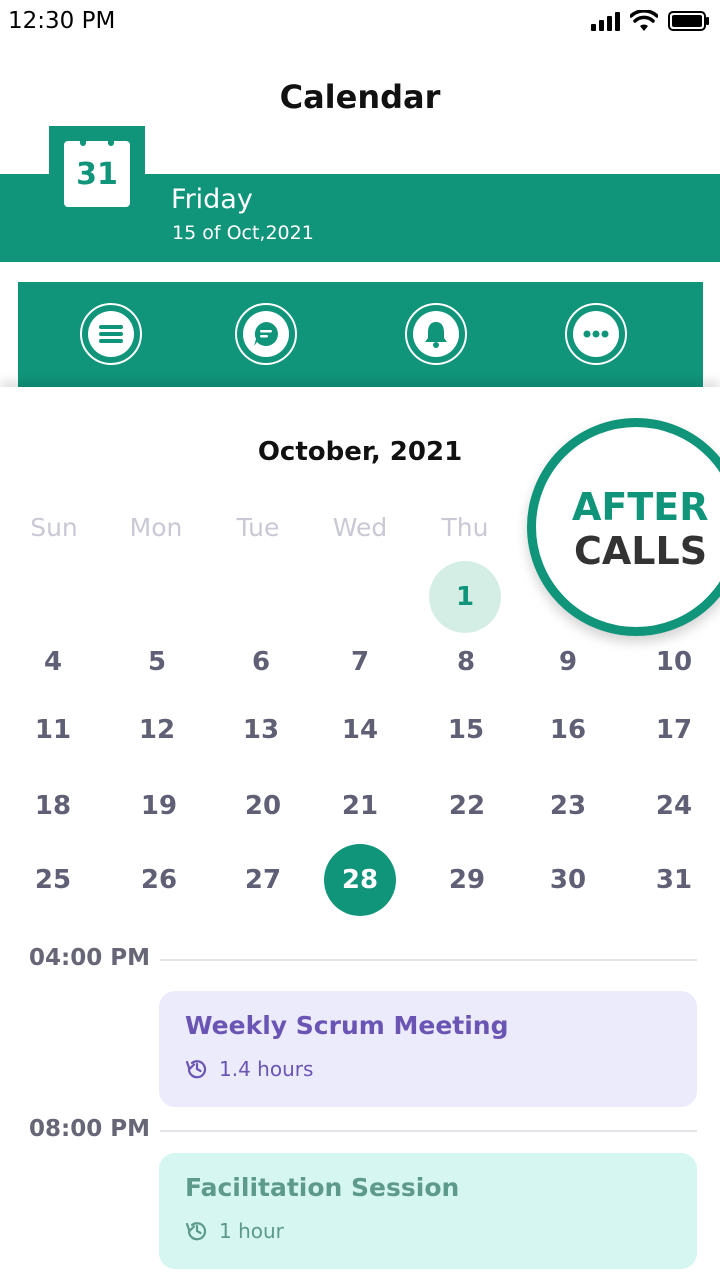  Describe the element at coordinates (212, 199) in the screenshot. I see `day-name: Friday` at that location.